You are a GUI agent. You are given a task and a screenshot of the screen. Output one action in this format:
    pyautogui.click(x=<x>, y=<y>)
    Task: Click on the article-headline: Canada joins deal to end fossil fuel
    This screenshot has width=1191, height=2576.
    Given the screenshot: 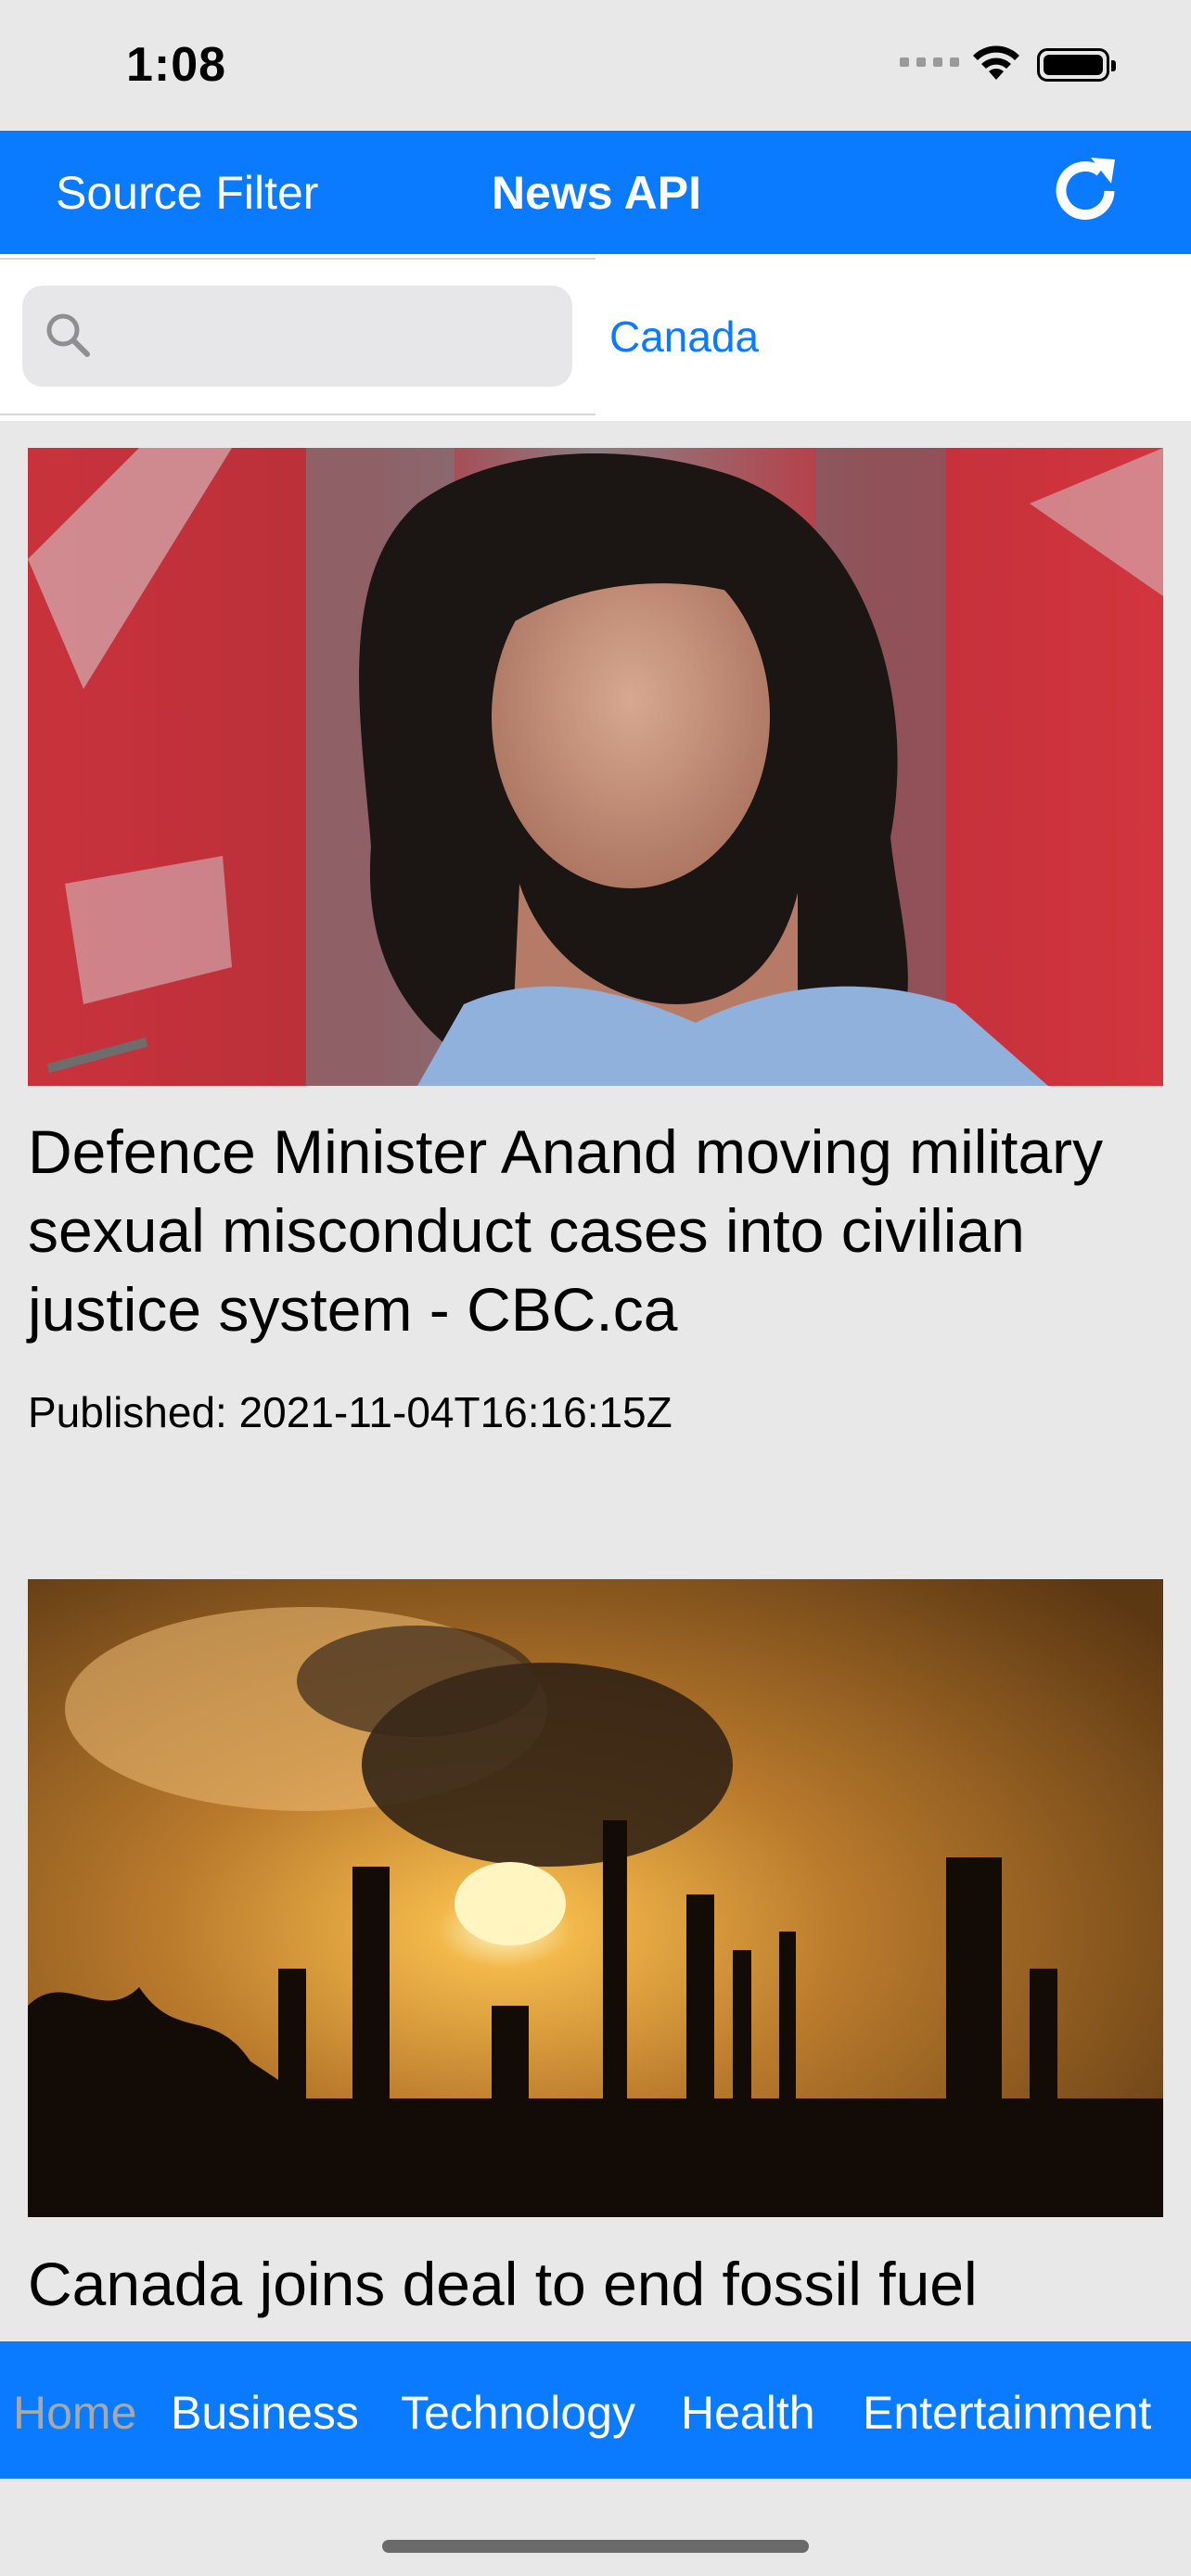 What is the action you would take?
    pyautogui.click(x=595, y=2285)
    